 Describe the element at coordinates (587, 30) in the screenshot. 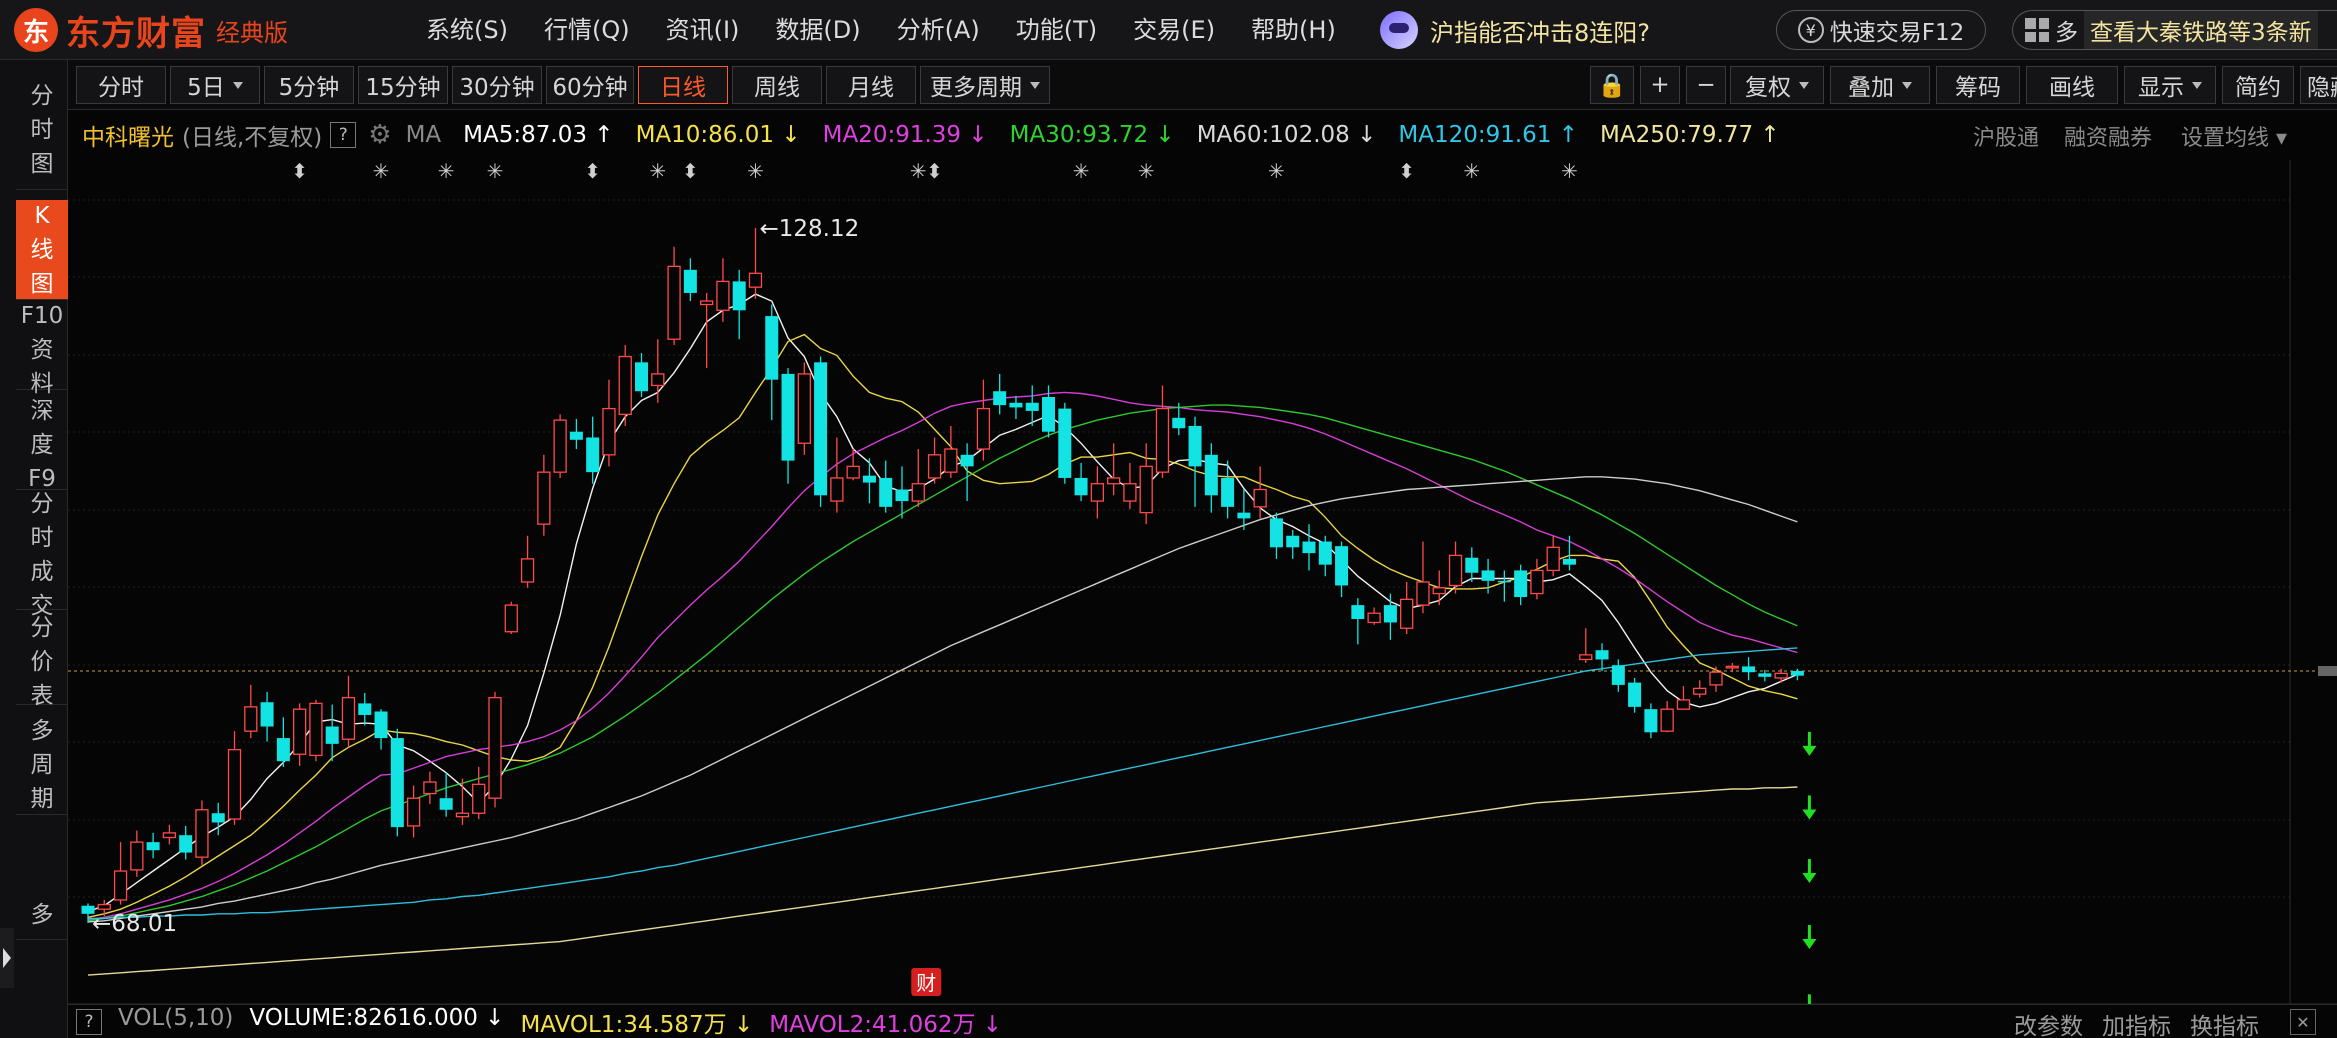

I see `menu-item-1: 行情(Q)` at that location.